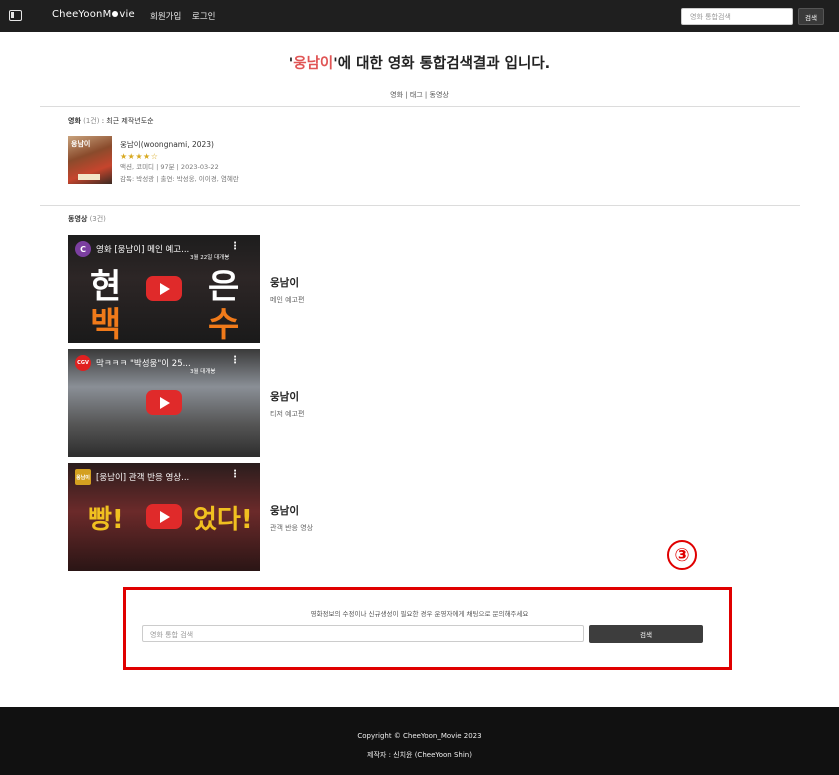 The width and height of the screenshot is (839, 775). I want to click on brand-logo: CheeYoonM vie, so click(93, 14).